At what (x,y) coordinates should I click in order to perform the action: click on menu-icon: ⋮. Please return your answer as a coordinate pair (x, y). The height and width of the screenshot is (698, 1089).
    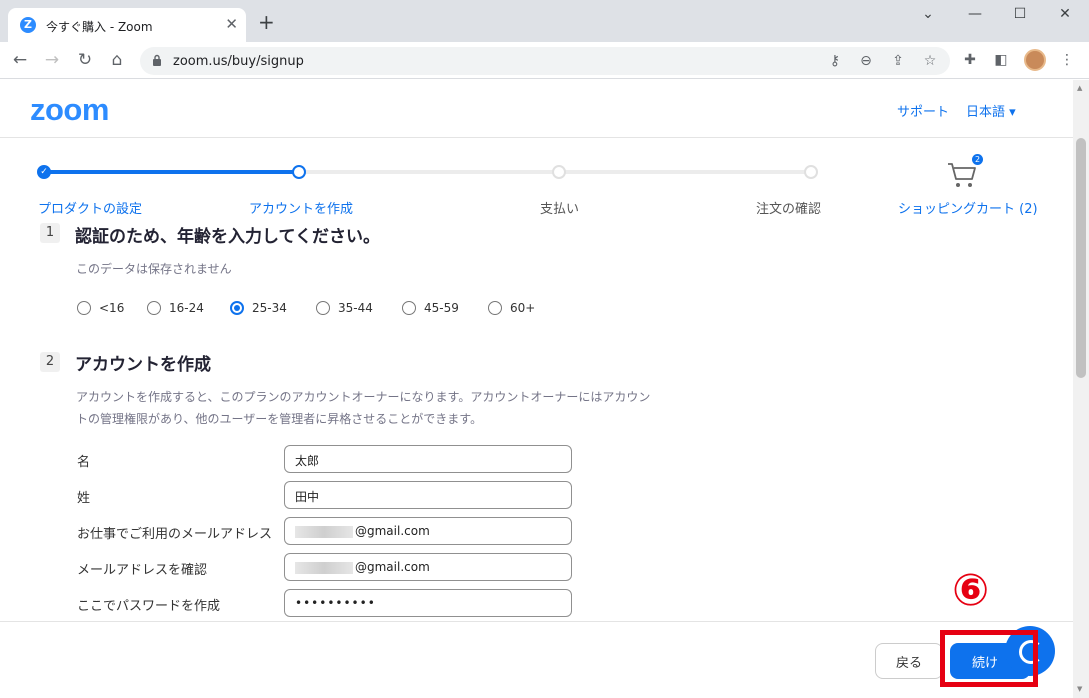
    Looking at the image, I should click on (1067, 60).